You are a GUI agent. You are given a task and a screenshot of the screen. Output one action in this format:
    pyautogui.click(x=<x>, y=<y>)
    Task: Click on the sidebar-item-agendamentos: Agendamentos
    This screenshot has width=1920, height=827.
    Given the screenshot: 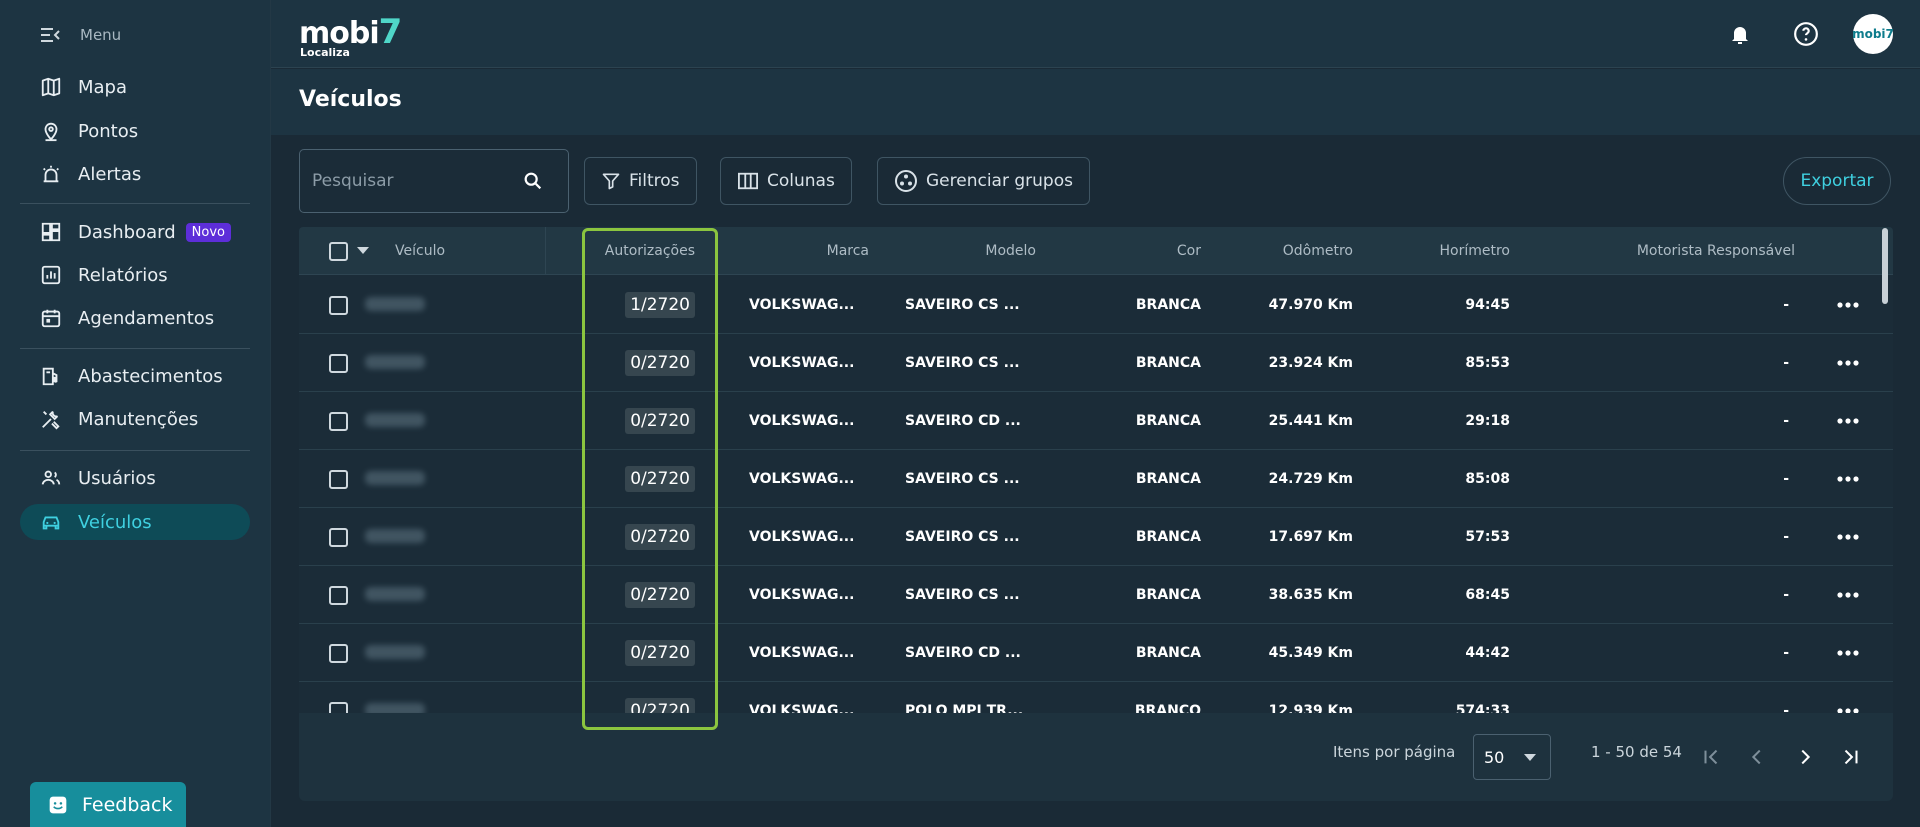 What is the action you would take?
    pyautogui.click(x=135, y=318)
    